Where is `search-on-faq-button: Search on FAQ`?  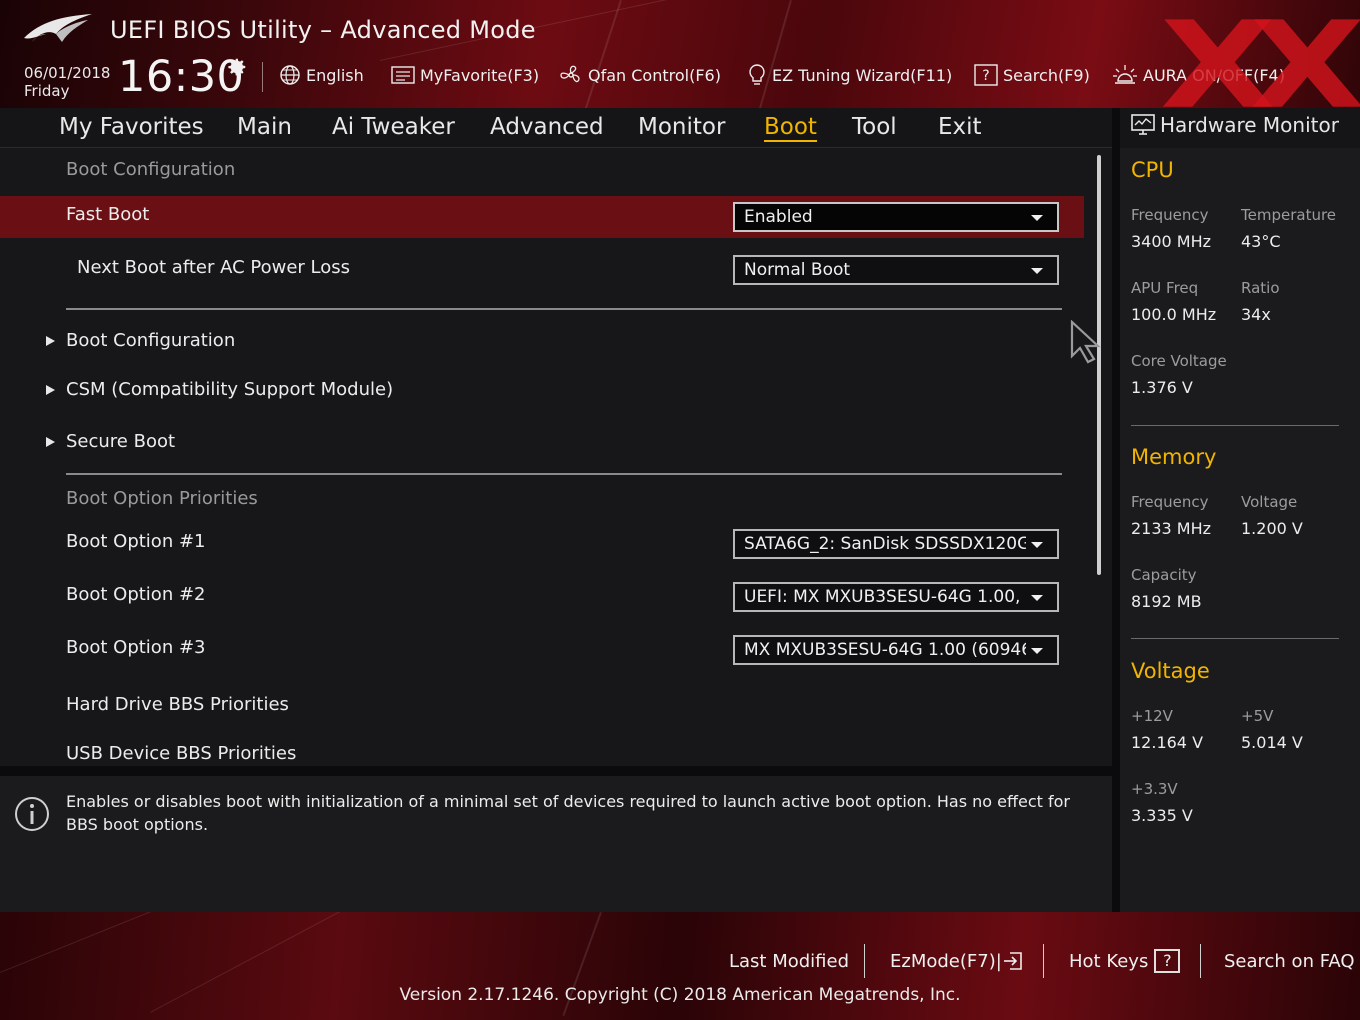 search-on-faq-button: Search on FAQ is located at coordinates (1289, 961).